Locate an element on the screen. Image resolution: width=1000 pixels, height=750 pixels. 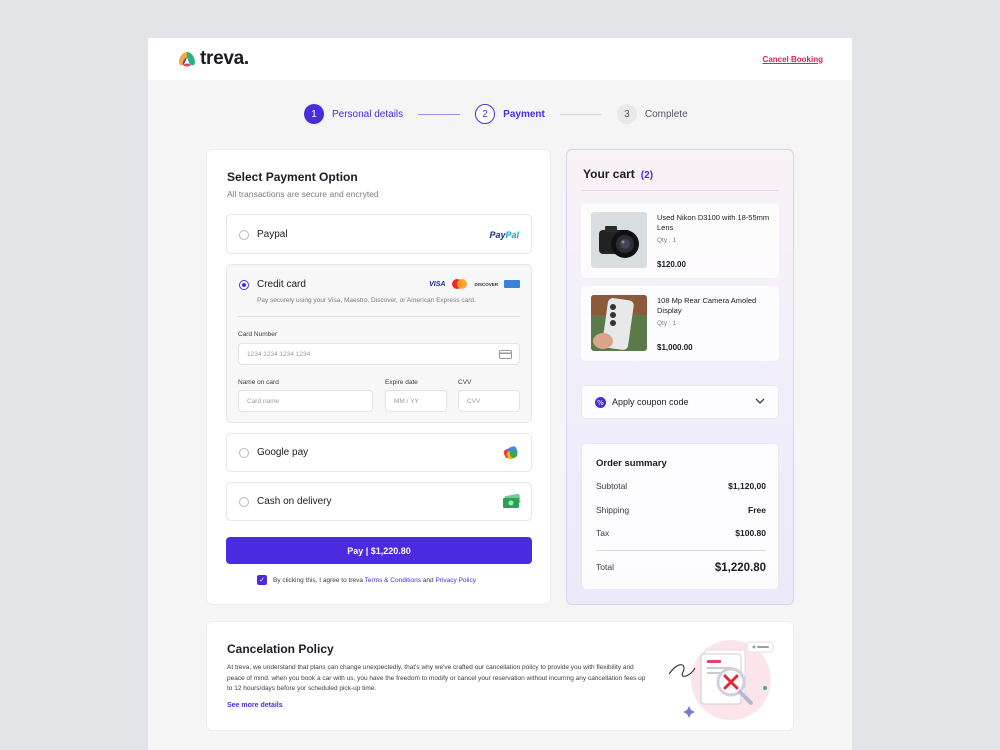
checkout-stepper: 1 Personal details 2 Payment 3 Complete is located at coordinates (496, 114).